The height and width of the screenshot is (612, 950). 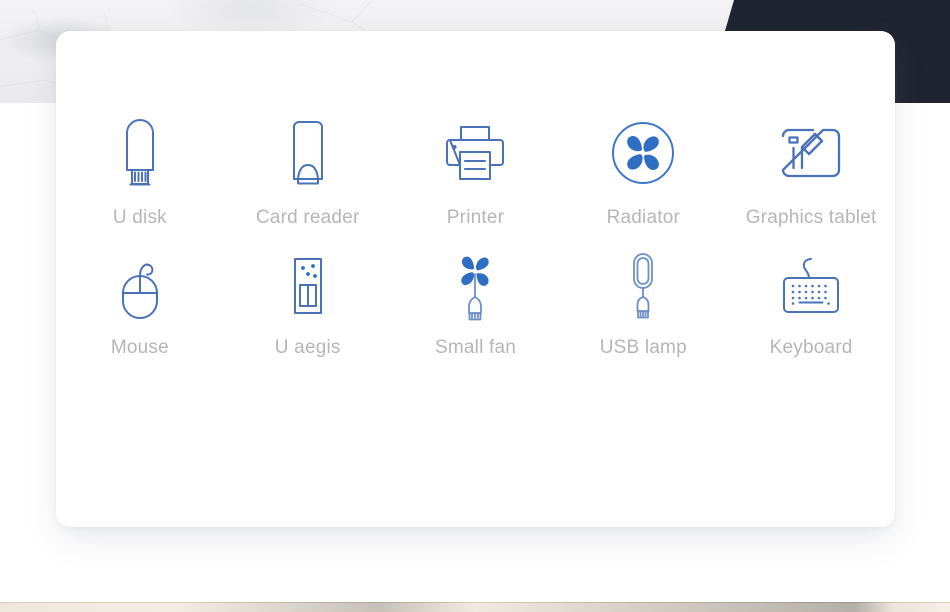 What do you see at coordinates (308, 286) in the screenshot?
I see `u-aegis-device-icon` at bounding box center [308, 286].